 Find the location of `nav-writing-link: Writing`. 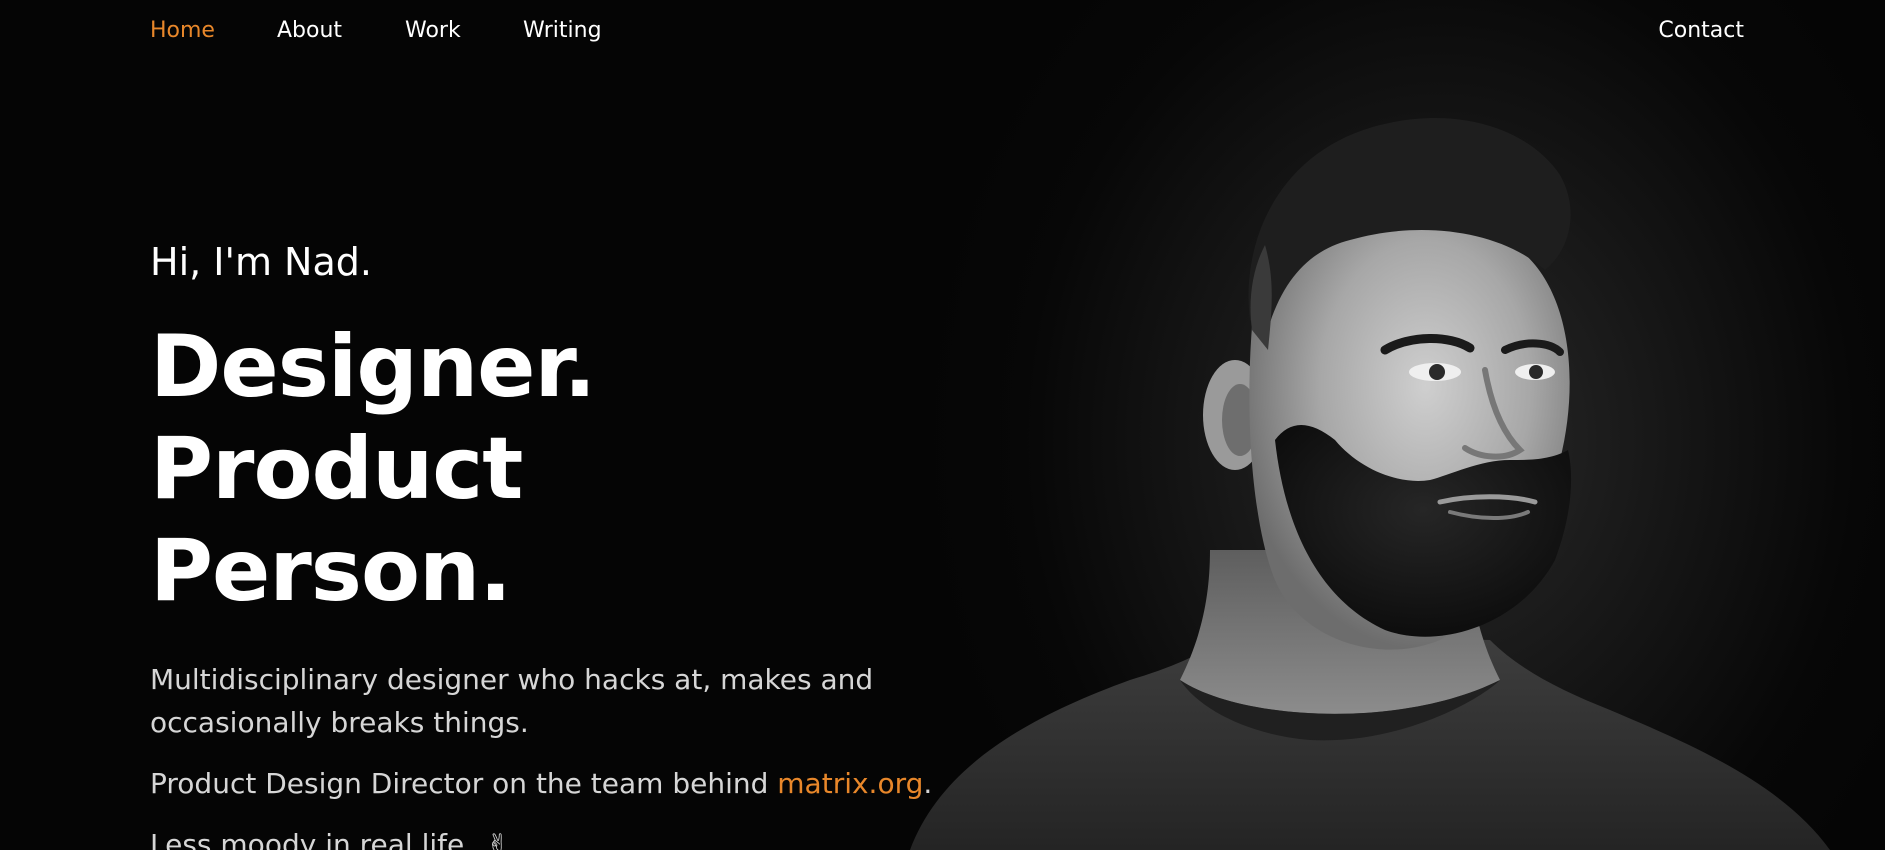

nav-writing-link: Writing is located at coordinates (562, 31).